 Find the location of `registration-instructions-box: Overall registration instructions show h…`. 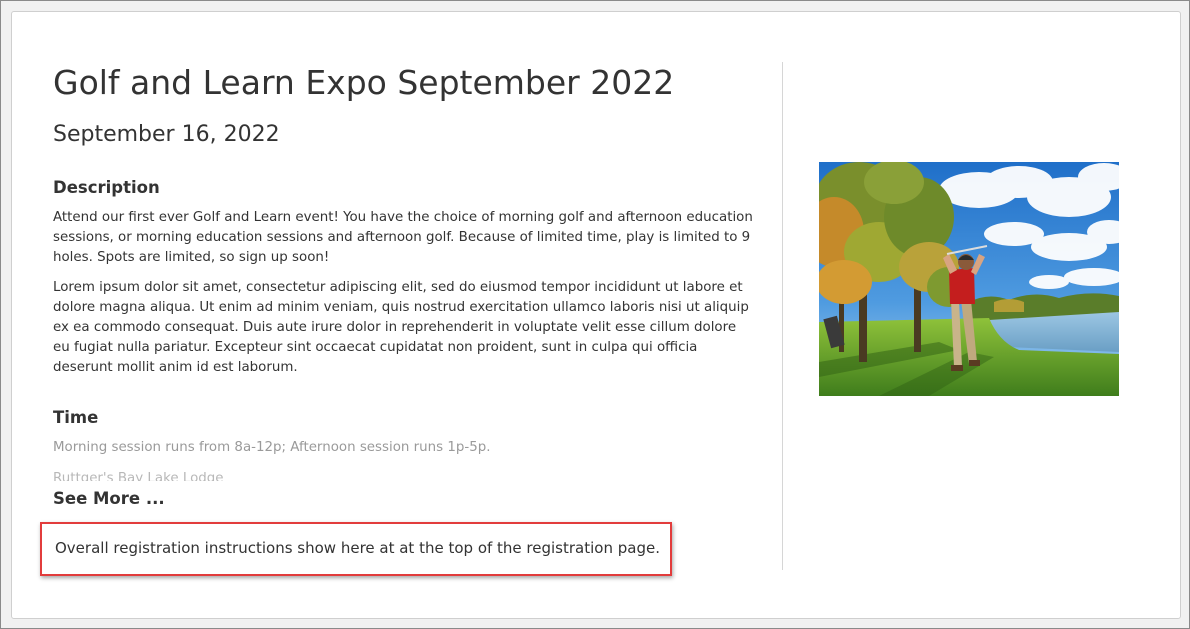

registration-instructions-box: Overall registration instructions show h… is located at coordinates (356, 549).